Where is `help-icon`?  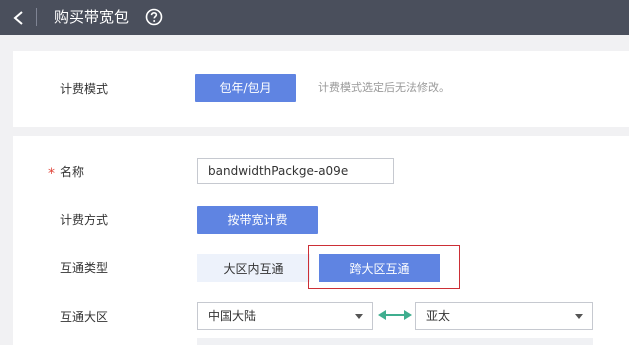
help-icon is located at coordinates (154, 17).